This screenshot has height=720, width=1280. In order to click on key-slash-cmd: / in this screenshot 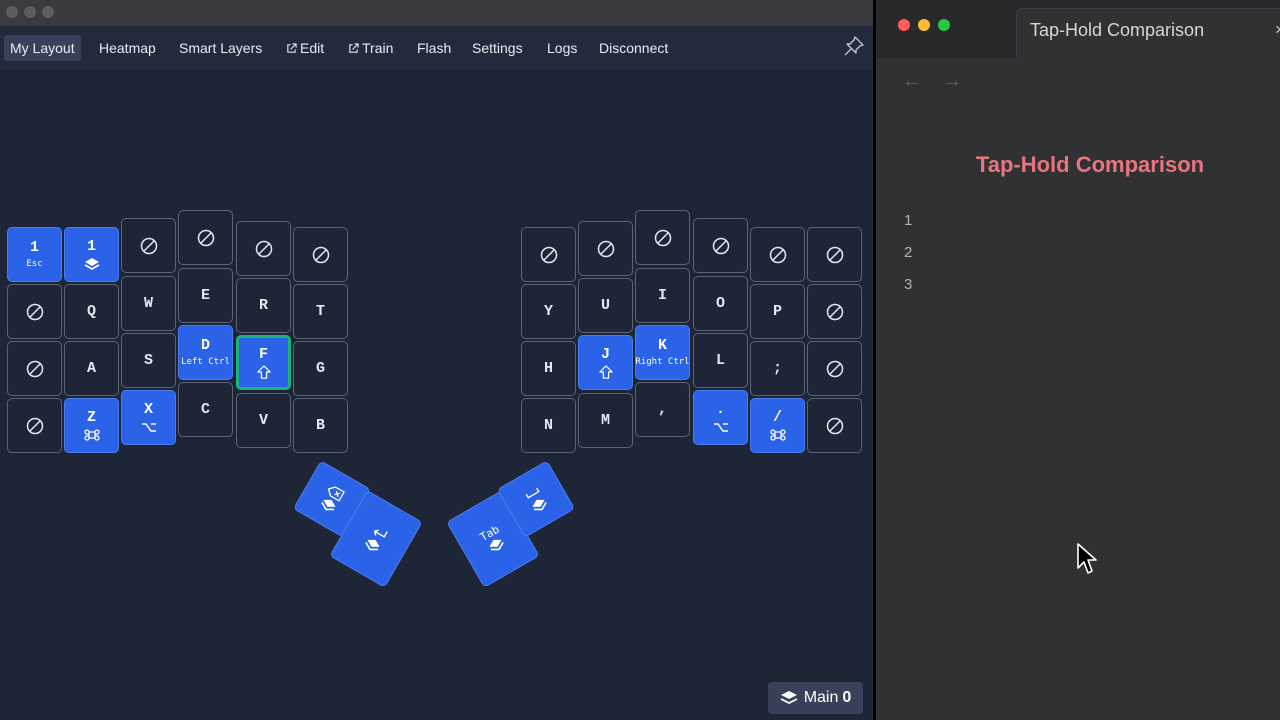, I will do `click(777, 425)`.